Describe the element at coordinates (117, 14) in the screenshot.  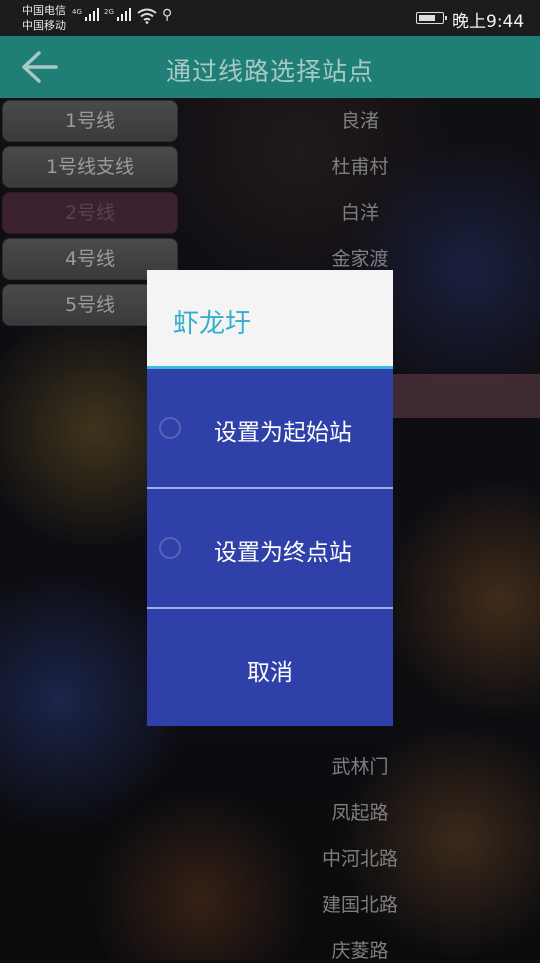
I see `signal-2-icon: 2G` at that location.